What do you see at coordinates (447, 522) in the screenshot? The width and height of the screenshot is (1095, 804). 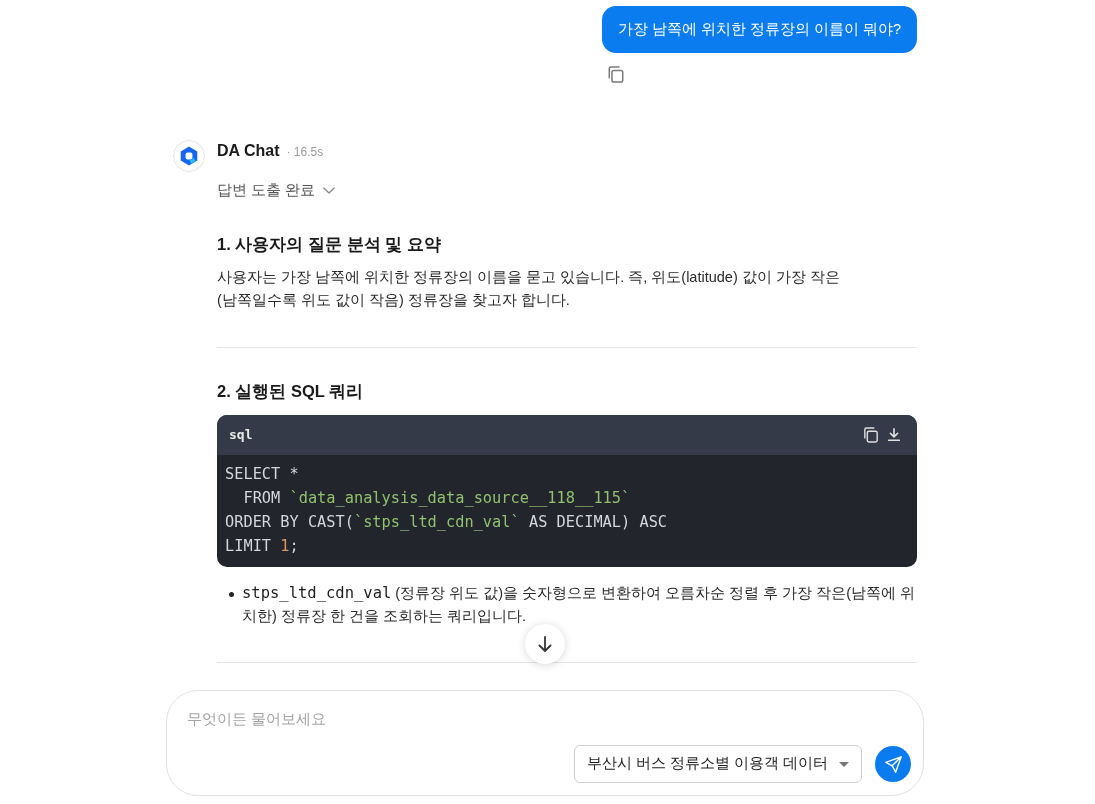 I see `code-line: ORDER BY CAST(`stps_ltd_cdn_val` AS DECIMAL) ASC` at bounding box center [447, 522].